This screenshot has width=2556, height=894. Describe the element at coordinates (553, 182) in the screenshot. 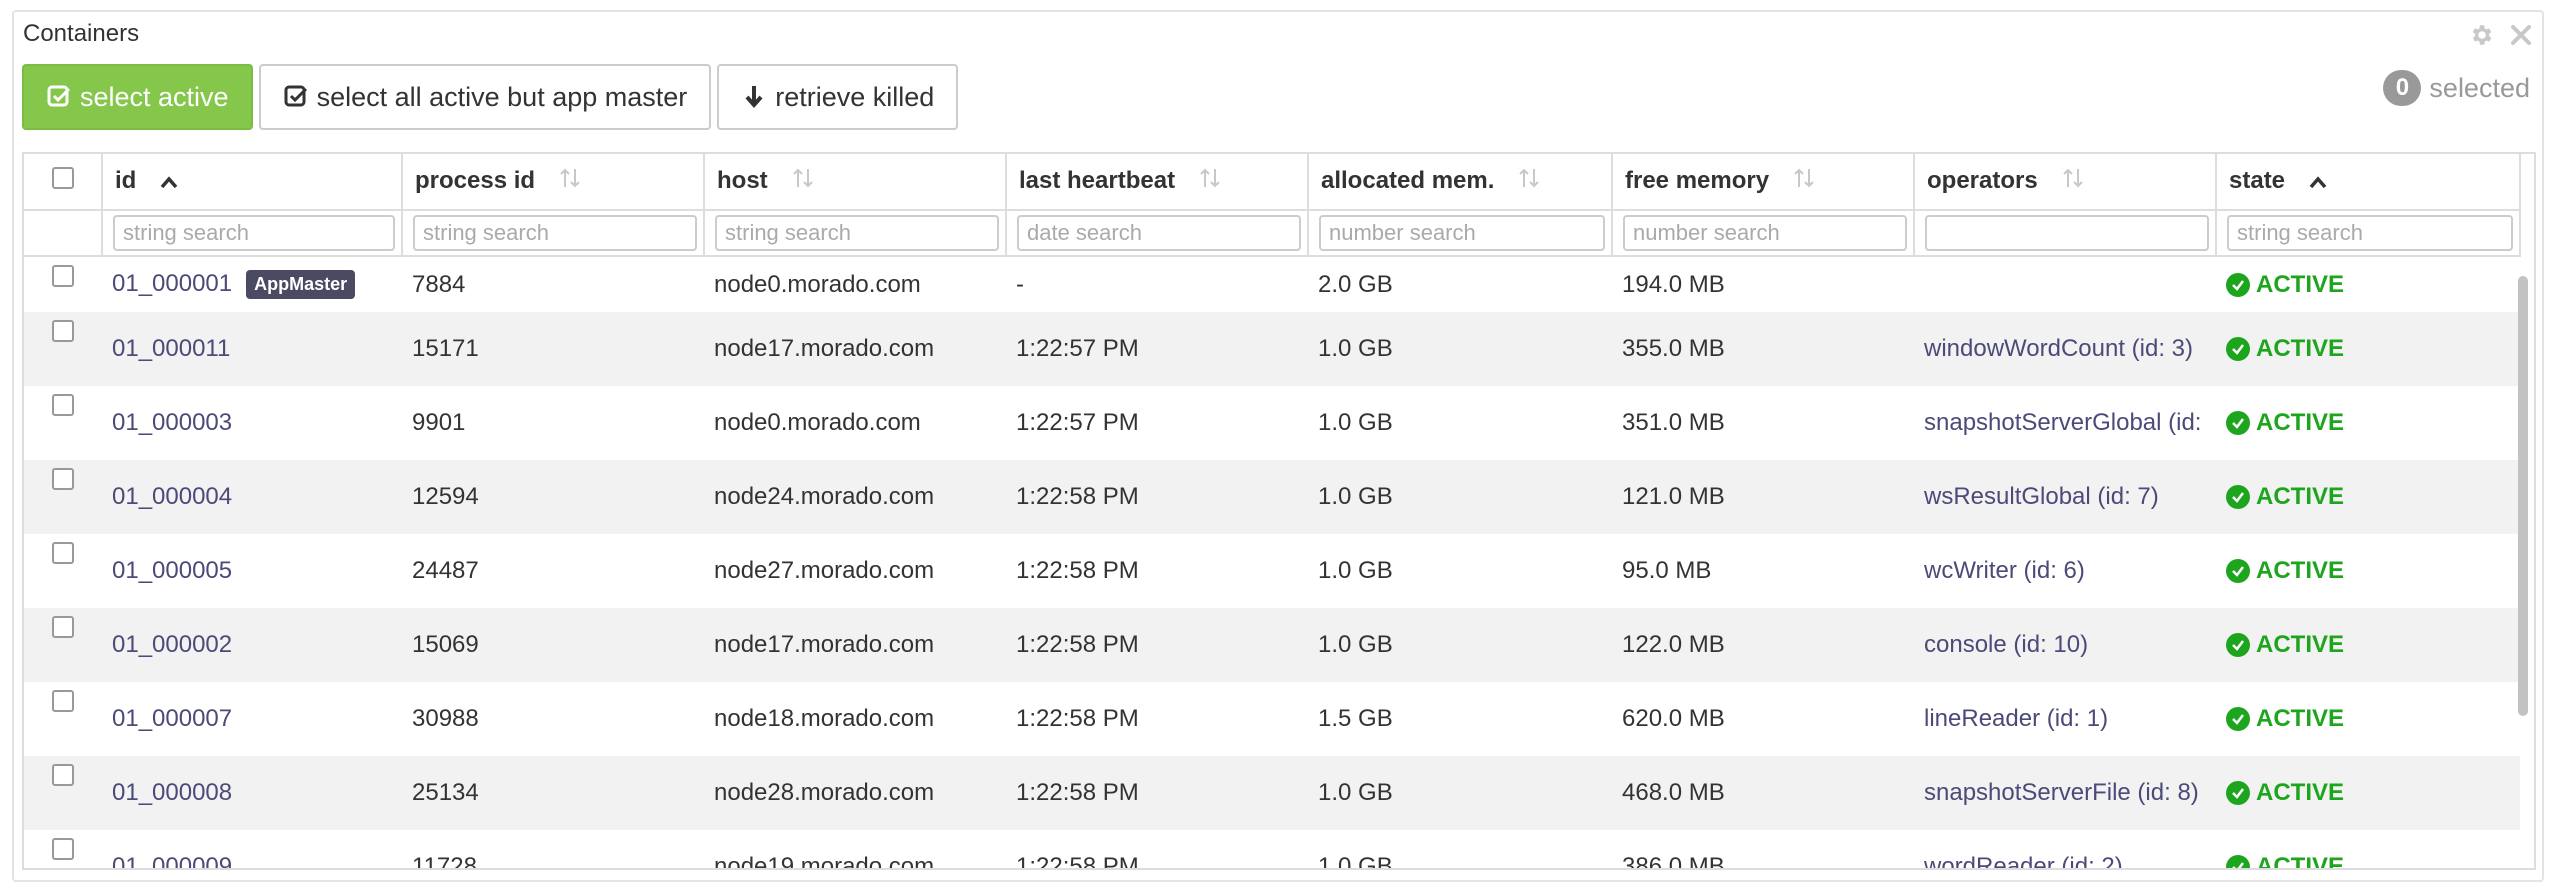

I see `column-header-process-id: process id` at that location.